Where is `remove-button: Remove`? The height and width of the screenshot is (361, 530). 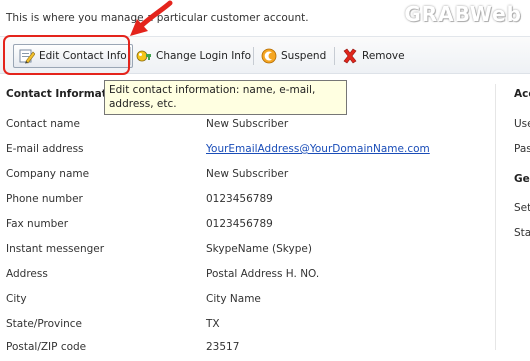
remove-button: Remove is located at coordinates (373, 56).